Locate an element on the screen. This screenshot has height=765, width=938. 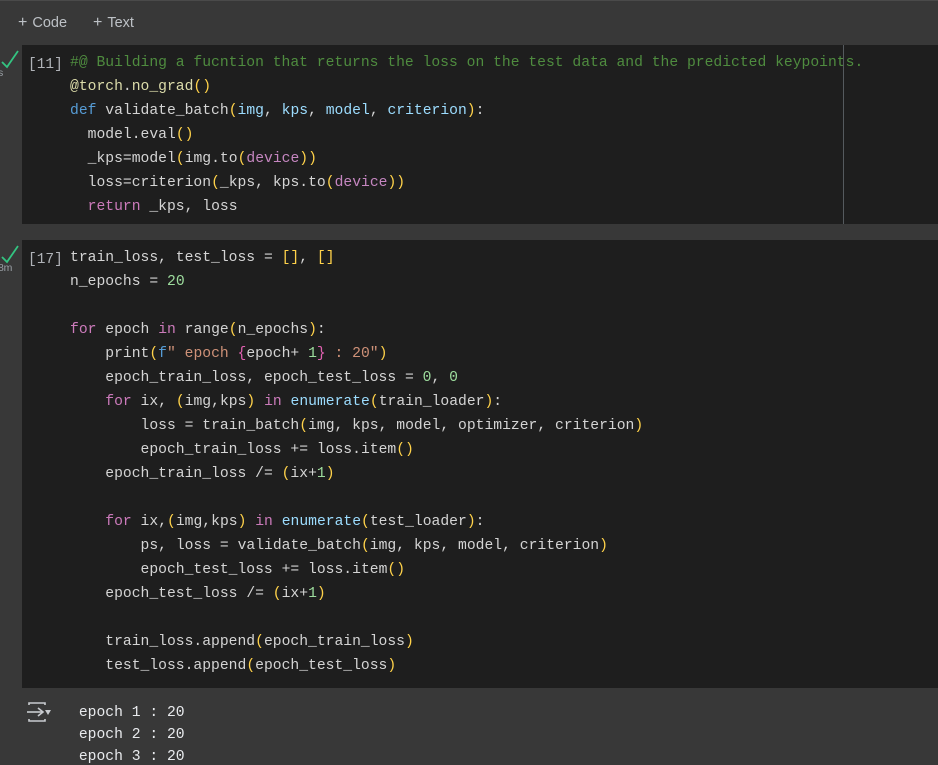
cell-gutter: s is located at coordinates (11, 134).